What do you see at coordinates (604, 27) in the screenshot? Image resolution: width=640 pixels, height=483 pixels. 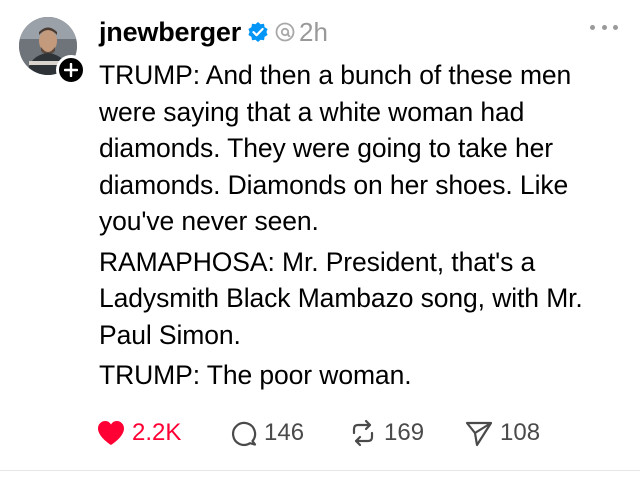 I see `more-icon` at bounding box center [604, 27].